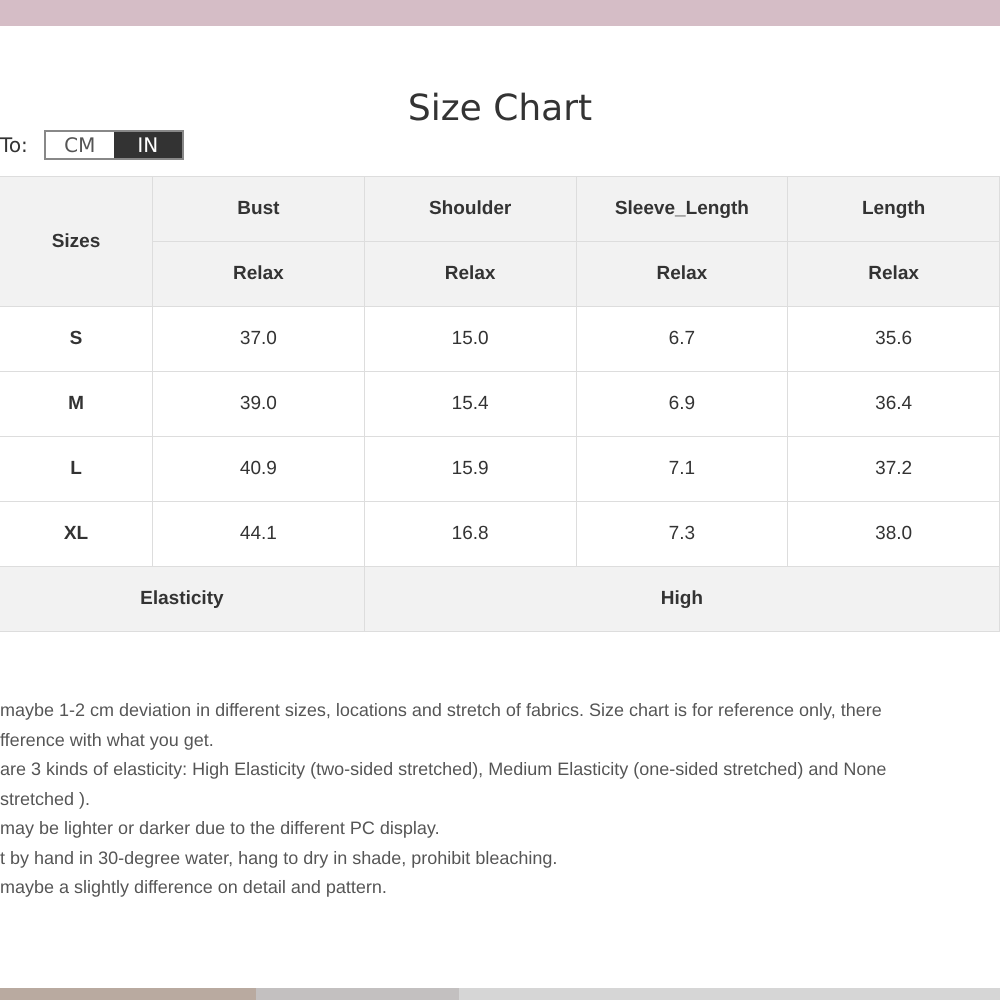 The height and width of the screenshot is (1000, 1000). I want to click on table-cell: Elasticity, so click(182, 599).